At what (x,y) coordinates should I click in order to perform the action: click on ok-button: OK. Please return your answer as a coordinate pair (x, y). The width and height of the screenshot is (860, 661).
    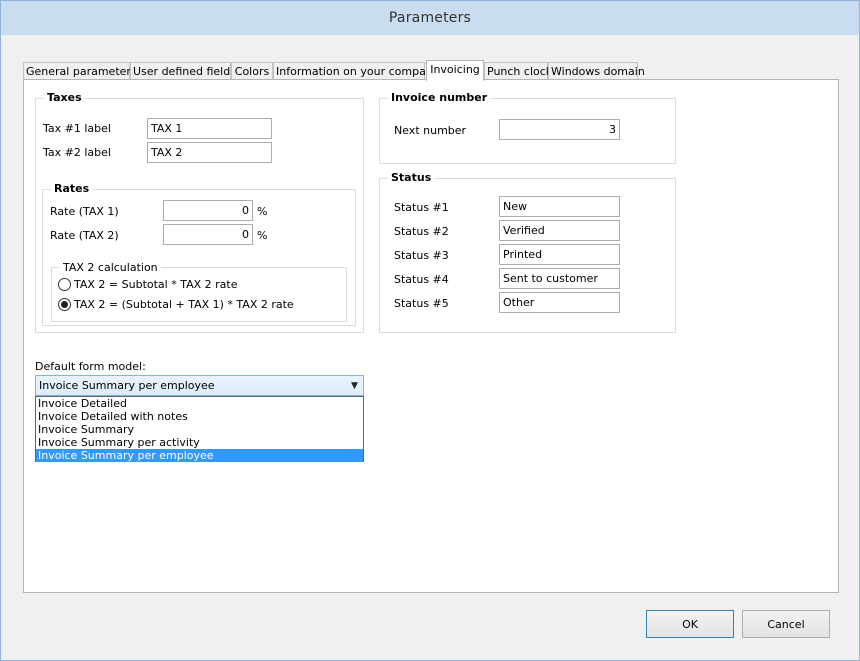
    Looking at the image, I should click on (690, 624).